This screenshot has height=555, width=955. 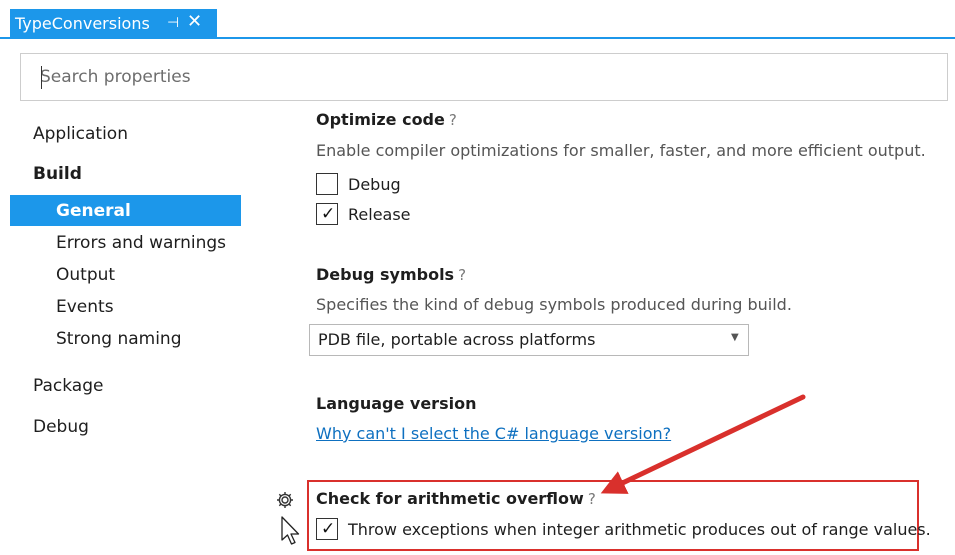 What do you see at coordinates (285, 500) in the screenshot?
I see `gear-icon` at bounding box center [285, 500].